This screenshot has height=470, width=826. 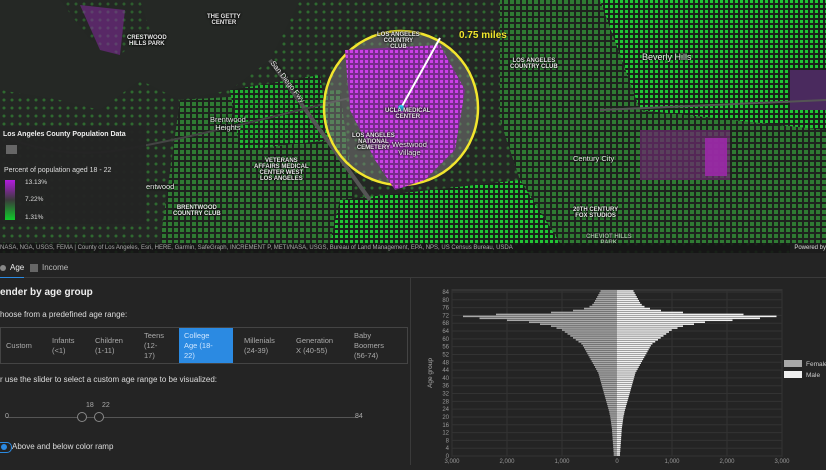 I want to click on tab-bar: Age Income, so click(x=413, y=266).